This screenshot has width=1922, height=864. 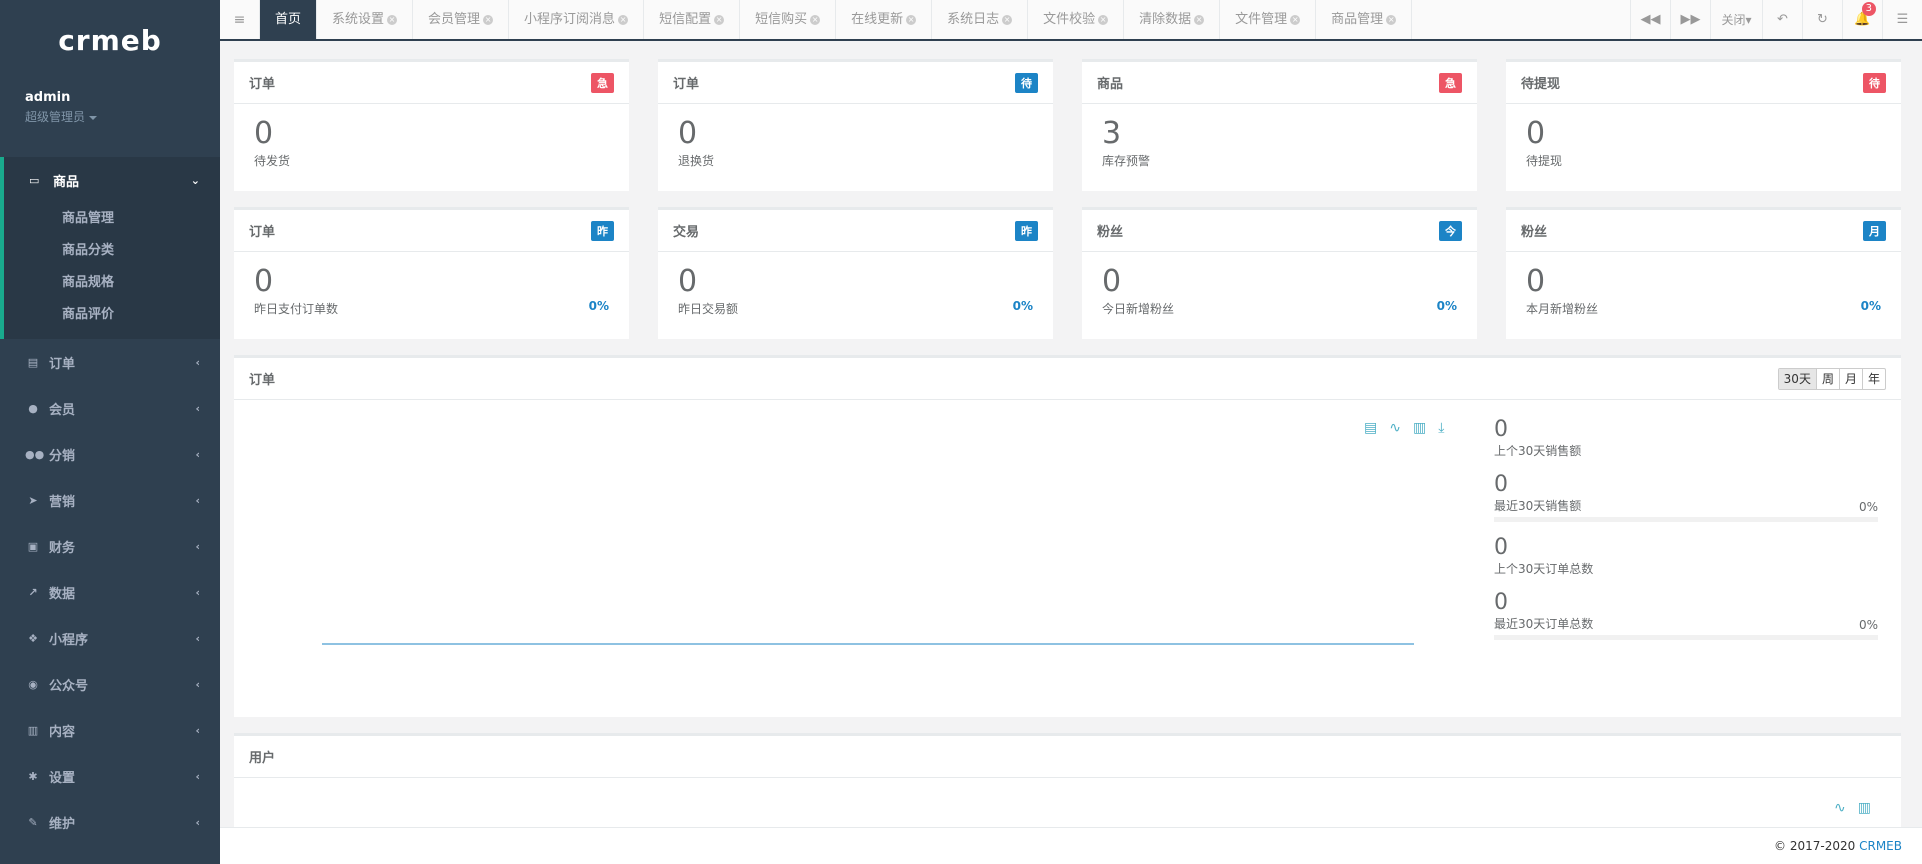 What do you see at coordinates (602, 82) in the screenshot?
I see `status-badge: 急` at bounding box center [602, 82].